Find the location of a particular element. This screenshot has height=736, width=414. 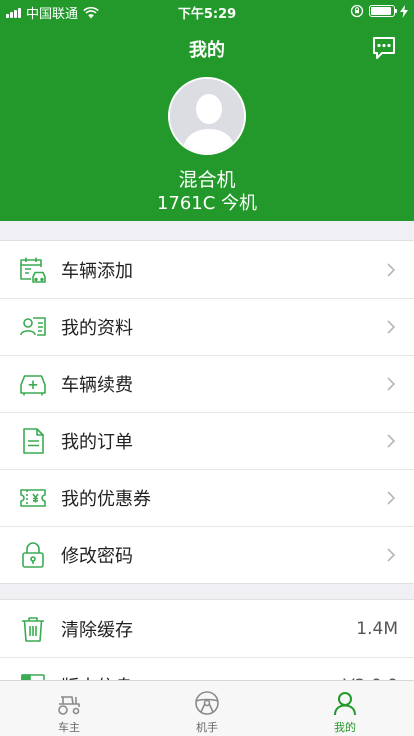

tab-mine: 我的 is located at coordinates (345, 708).